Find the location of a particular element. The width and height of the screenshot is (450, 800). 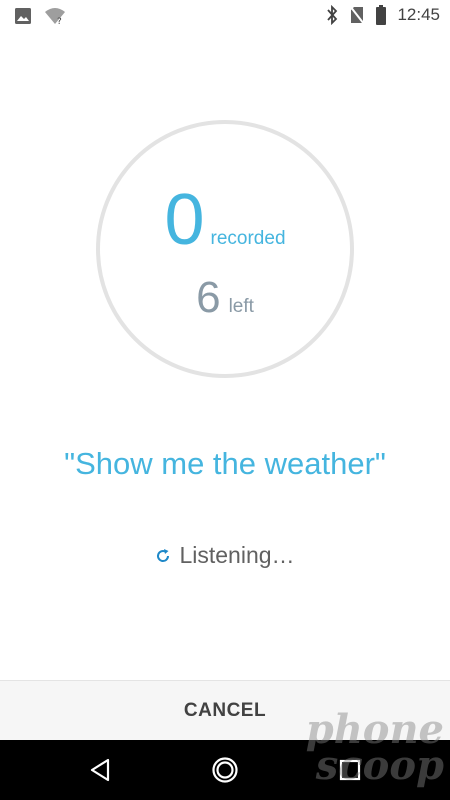

status-right: 12:45 is located at coordinates (382, 15).